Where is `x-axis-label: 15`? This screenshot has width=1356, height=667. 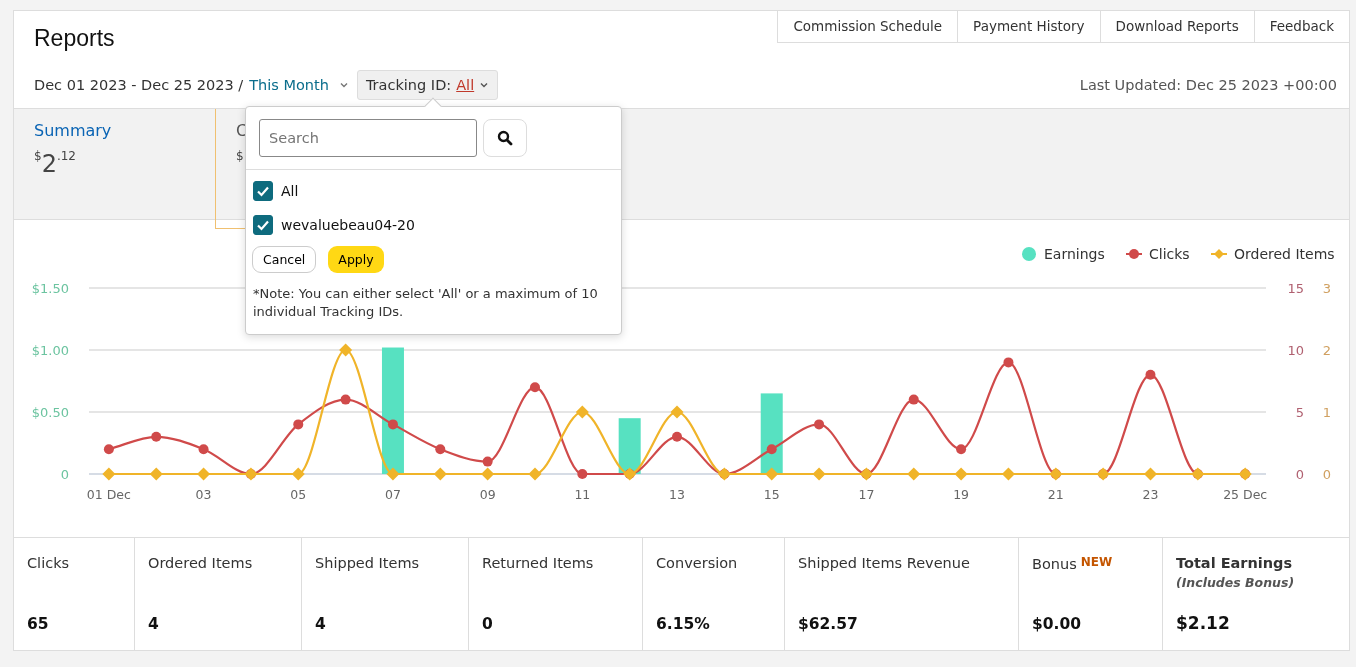
x-axis-label: 15 is located at coordinates (771, 494).